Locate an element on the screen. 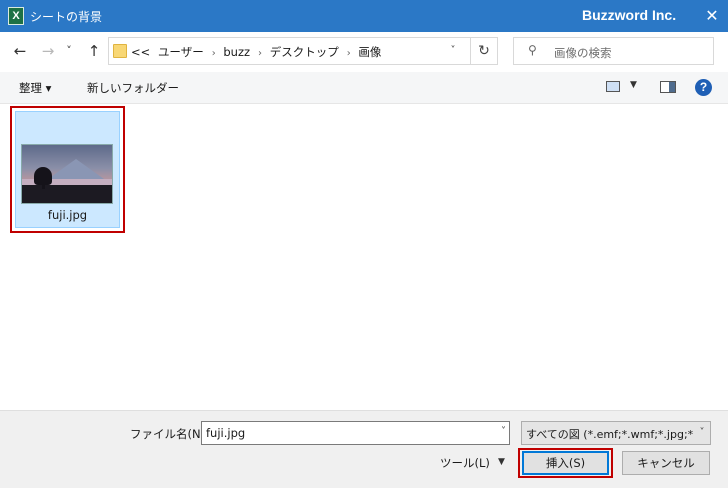 The width and height of the screenshot is (728, 488). insert-button: 挿入(S) is located at coordinates (565, 463).